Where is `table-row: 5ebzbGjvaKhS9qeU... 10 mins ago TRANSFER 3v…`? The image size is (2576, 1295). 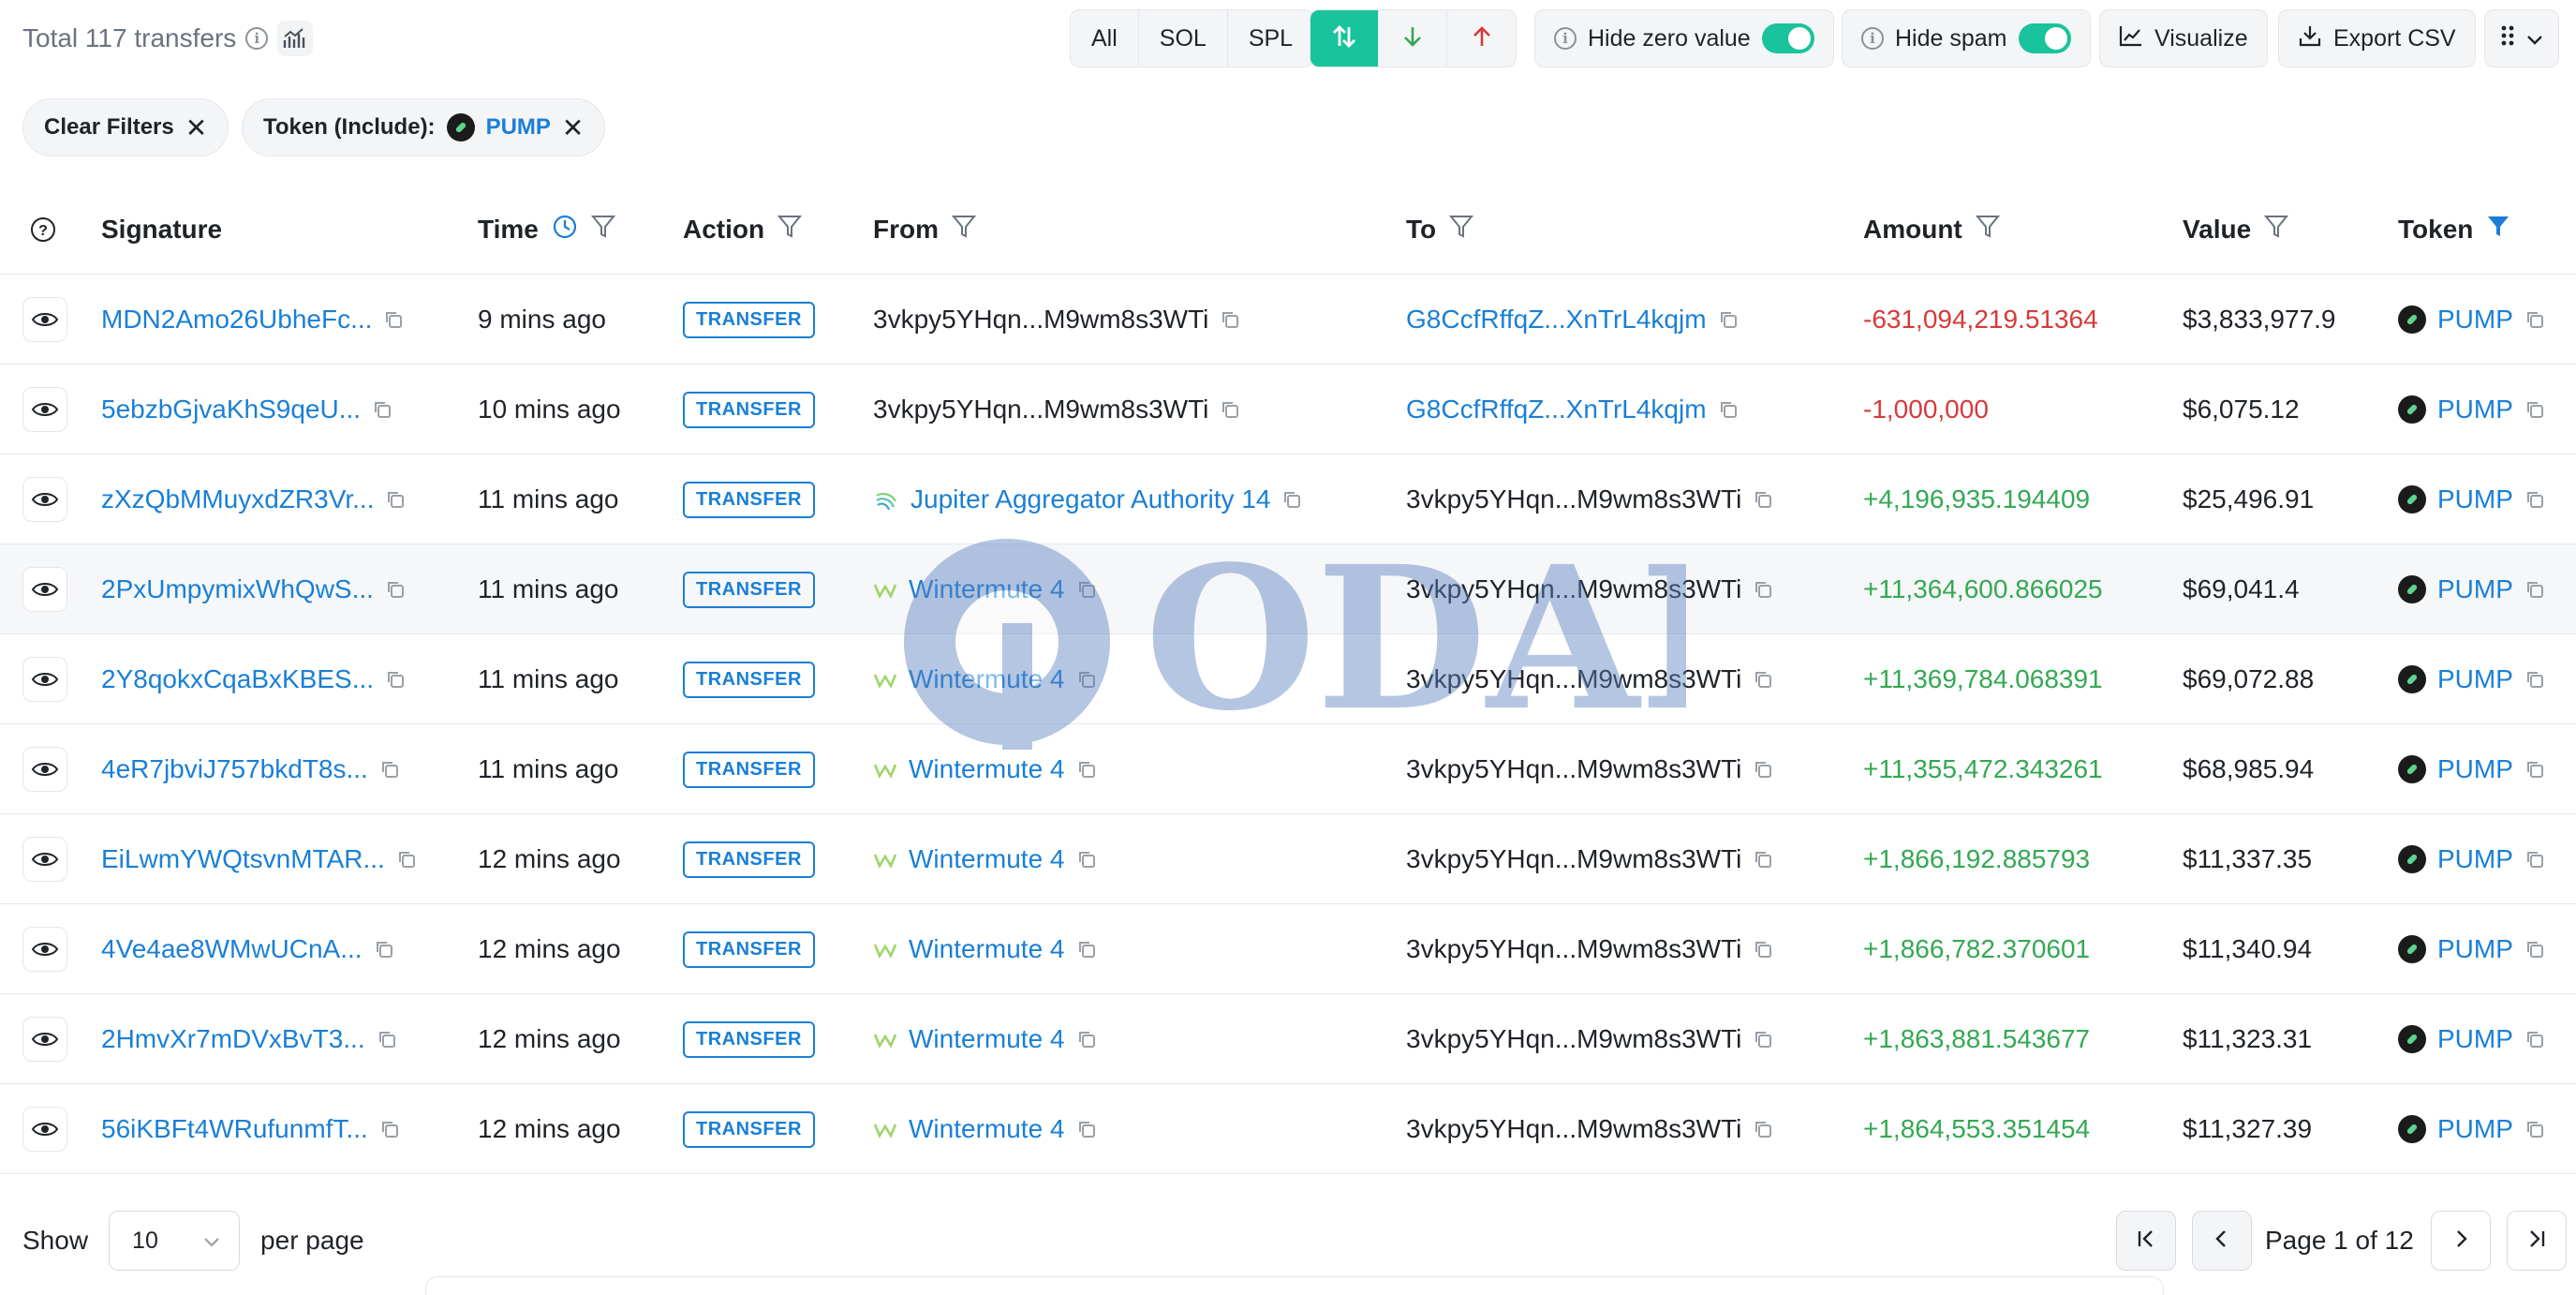 table-row: 5ebzbGjvaKhS9qeU... 10 mins ago TRANSFER 3v… is located at coordinates (1288, 409).